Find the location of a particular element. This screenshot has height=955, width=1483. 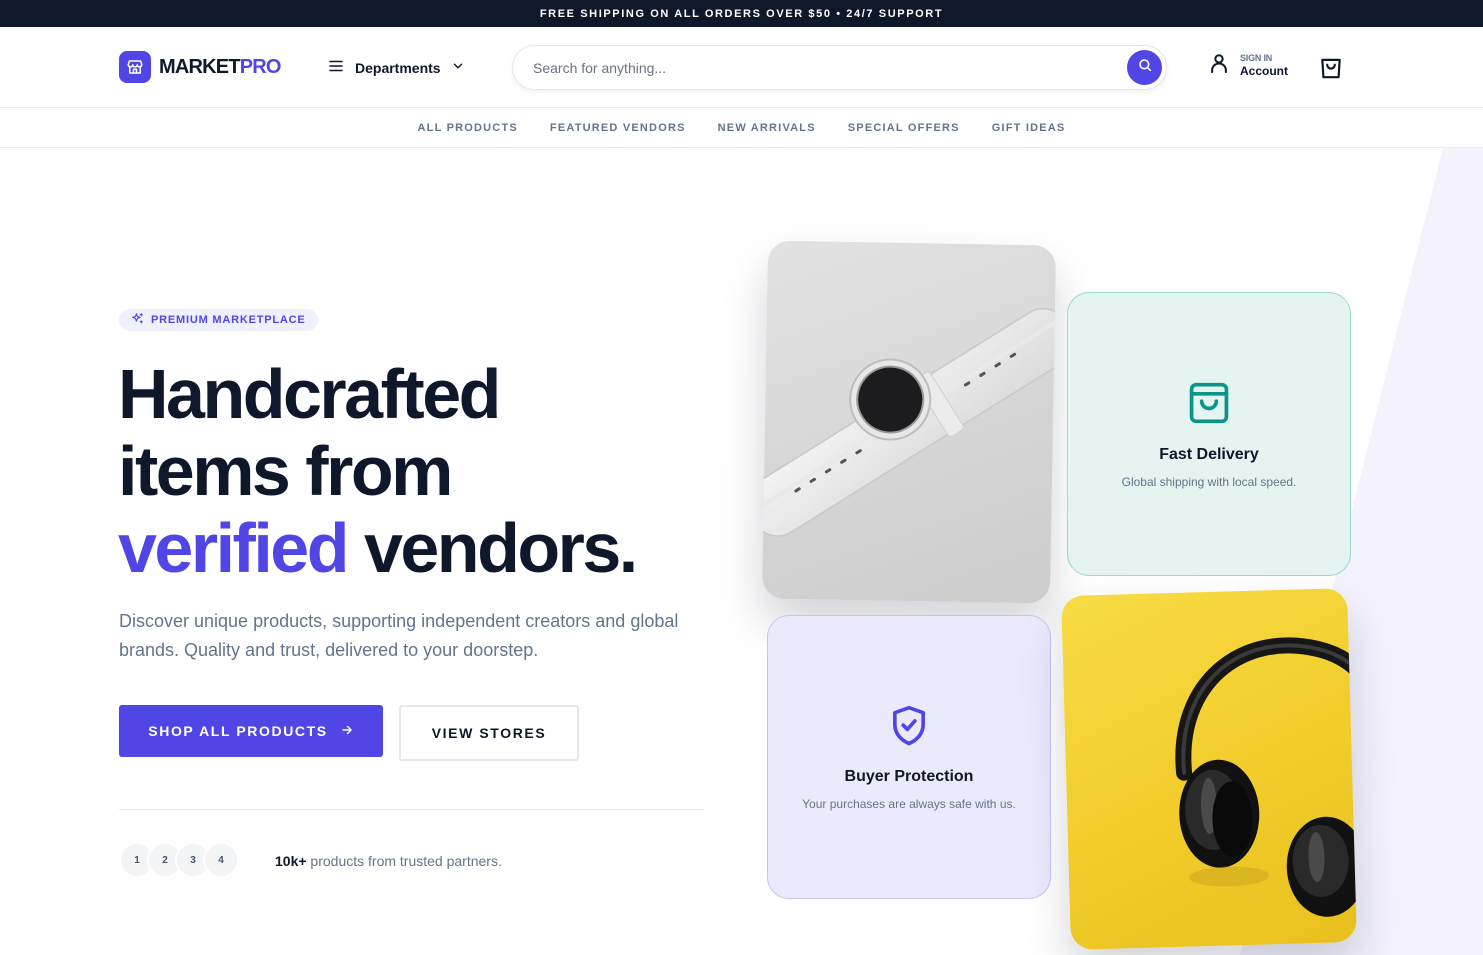

search-button is located at coordinates (1144, 67).